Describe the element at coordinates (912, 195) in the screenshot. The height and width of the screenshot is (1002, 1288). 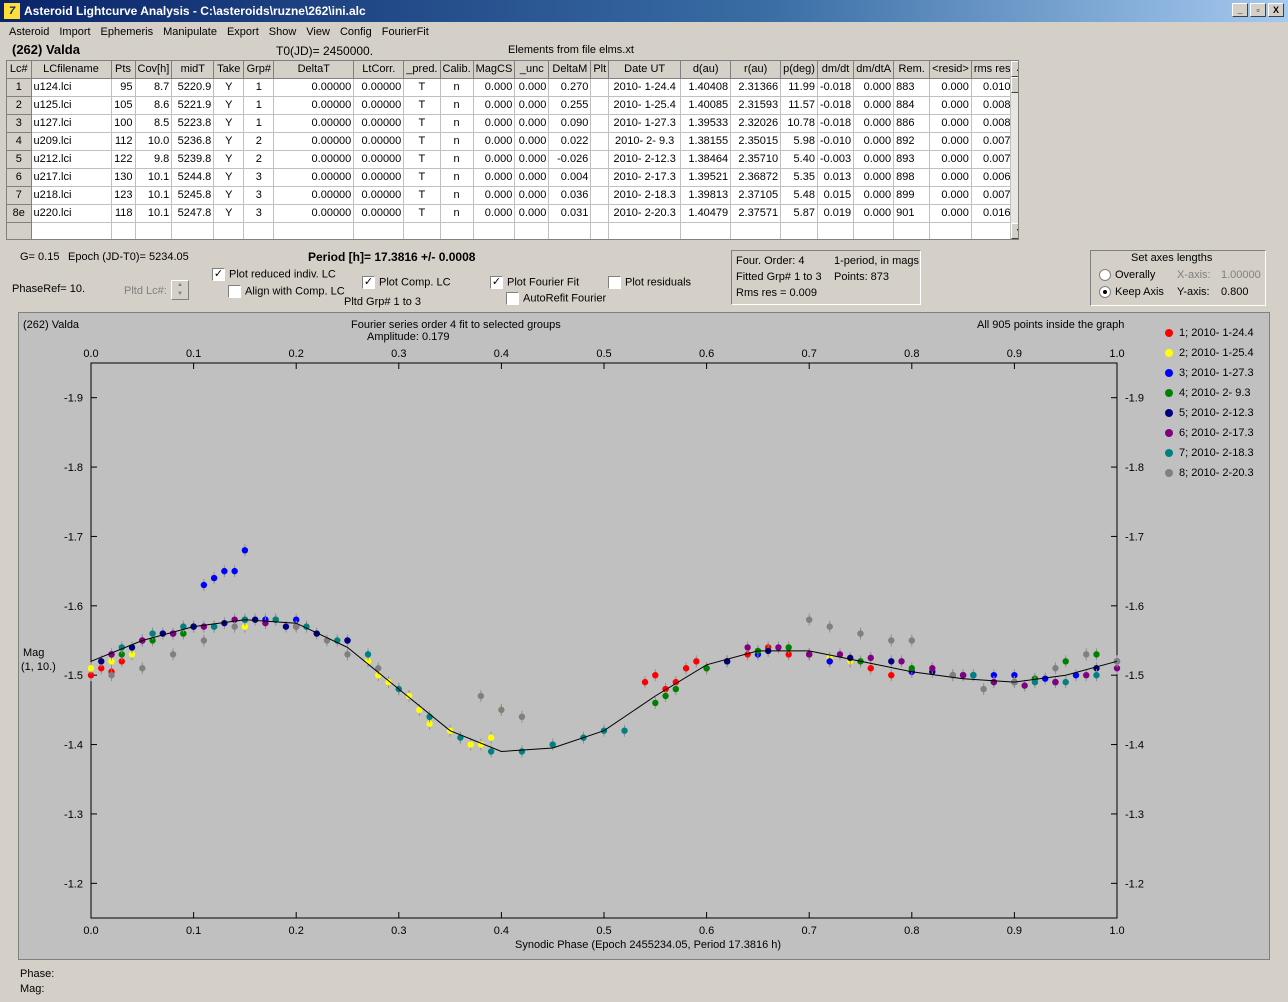
I see `table-cell: 899` at that location.